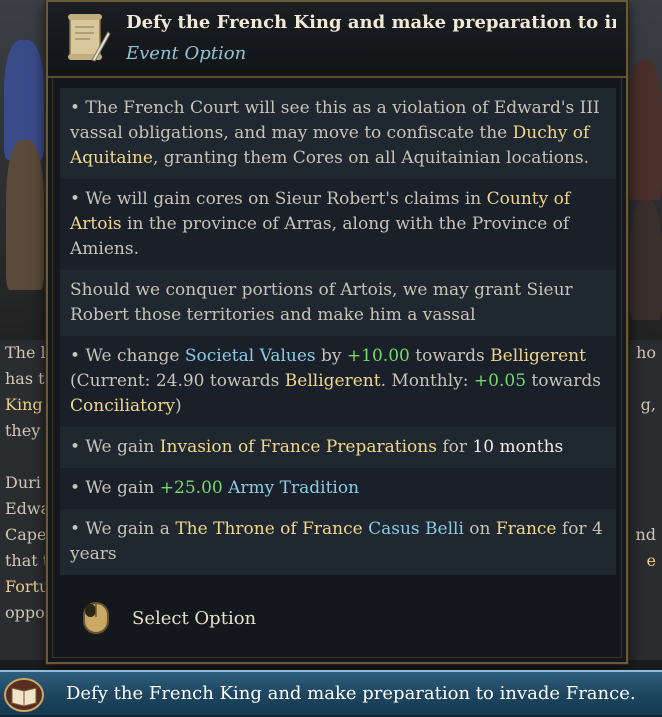  What do you see at coordinates (500, 381) in the screenshot?
I see `effect-highlight: +0.05` at bounding box center [500, 381].